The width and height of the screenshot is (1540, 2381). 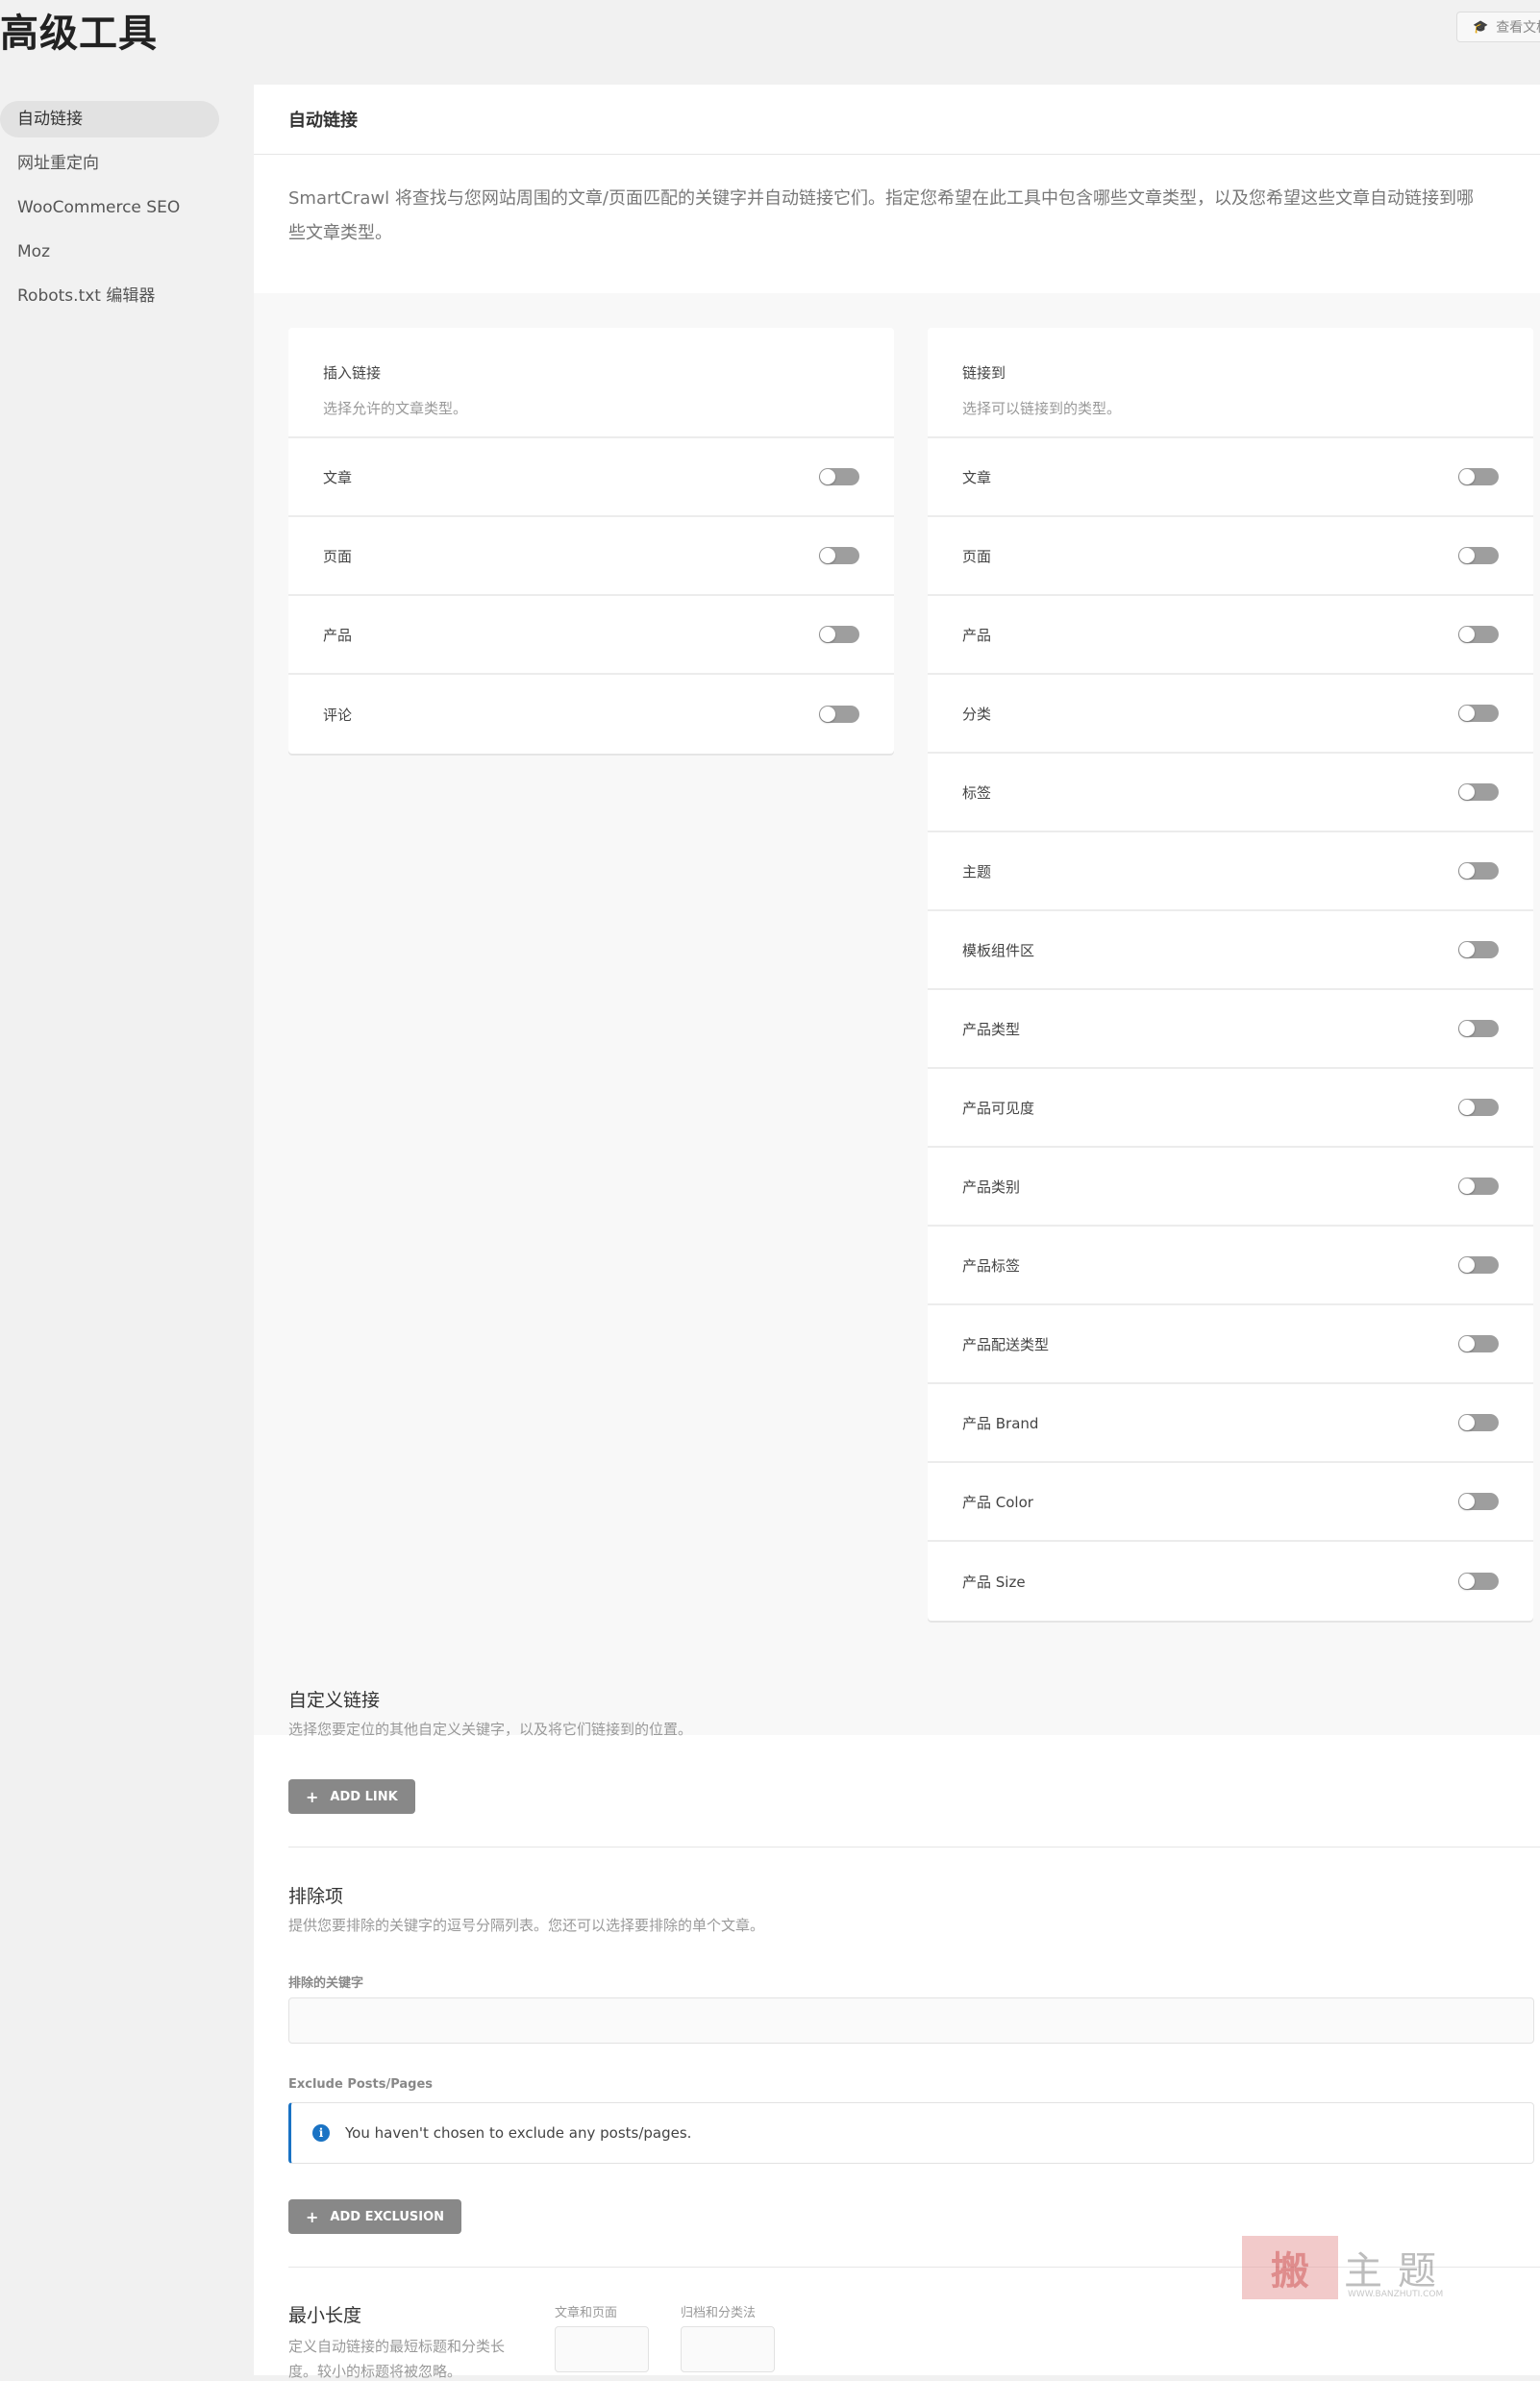 What do you see at coordinates (1230, 1502) in the screenshot?
I see `link-to-row: 产品 Color` at bounding box center [1230, 1502].